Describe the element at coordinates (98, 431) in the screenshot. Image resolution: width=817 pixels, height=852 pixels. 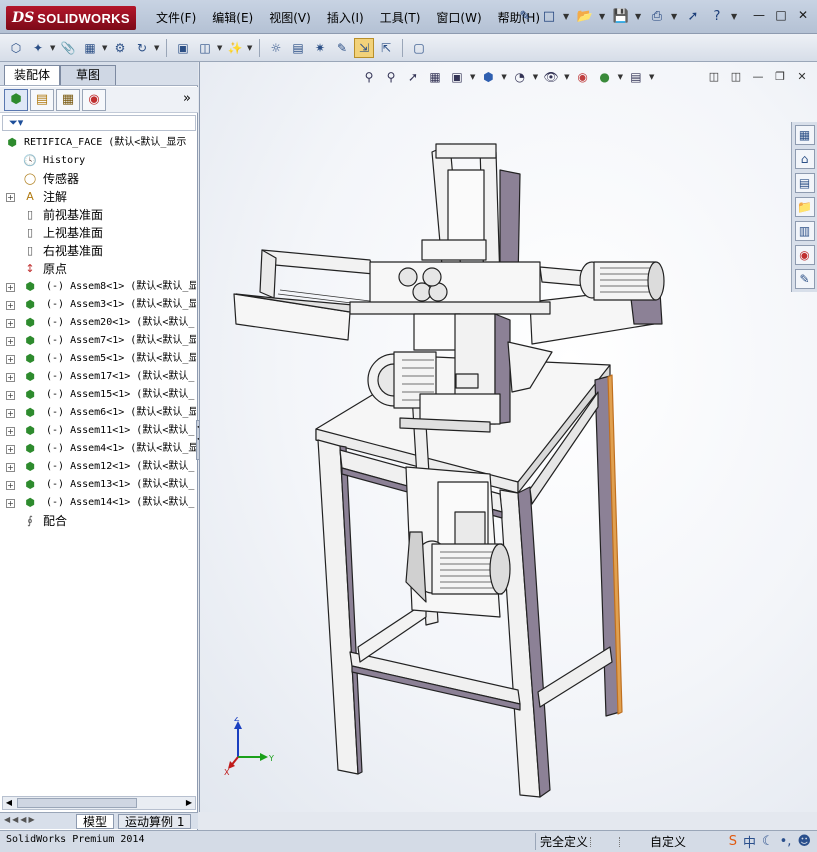
I see `tree-component: + ⬢ (-) Assem11<1> (默认<默认_` at that location.